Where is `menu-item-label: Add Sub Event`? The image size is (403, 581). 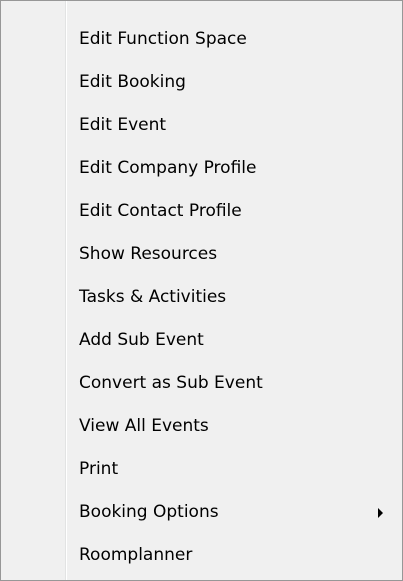 menu-item-label: Add Sub Event is located at coordinates (141, 340).